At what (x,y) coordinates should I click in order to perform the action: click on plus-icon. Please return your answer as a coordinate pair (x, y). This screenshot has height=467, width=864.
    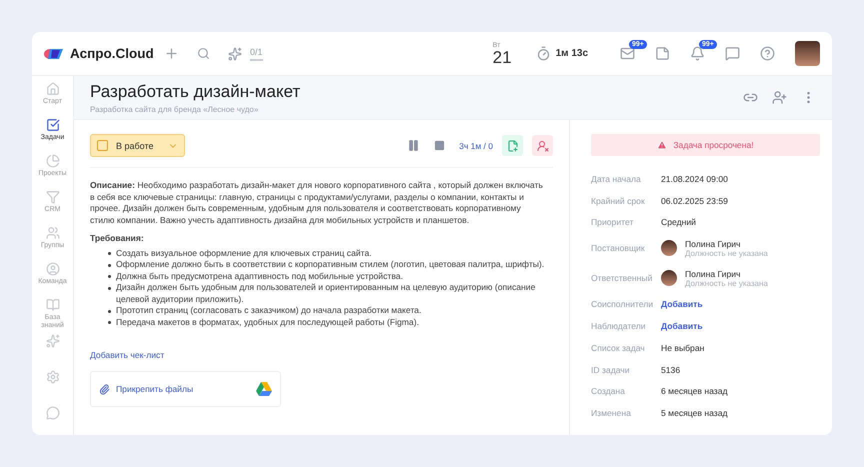
    Looking at the image, I should click on (171, 53).